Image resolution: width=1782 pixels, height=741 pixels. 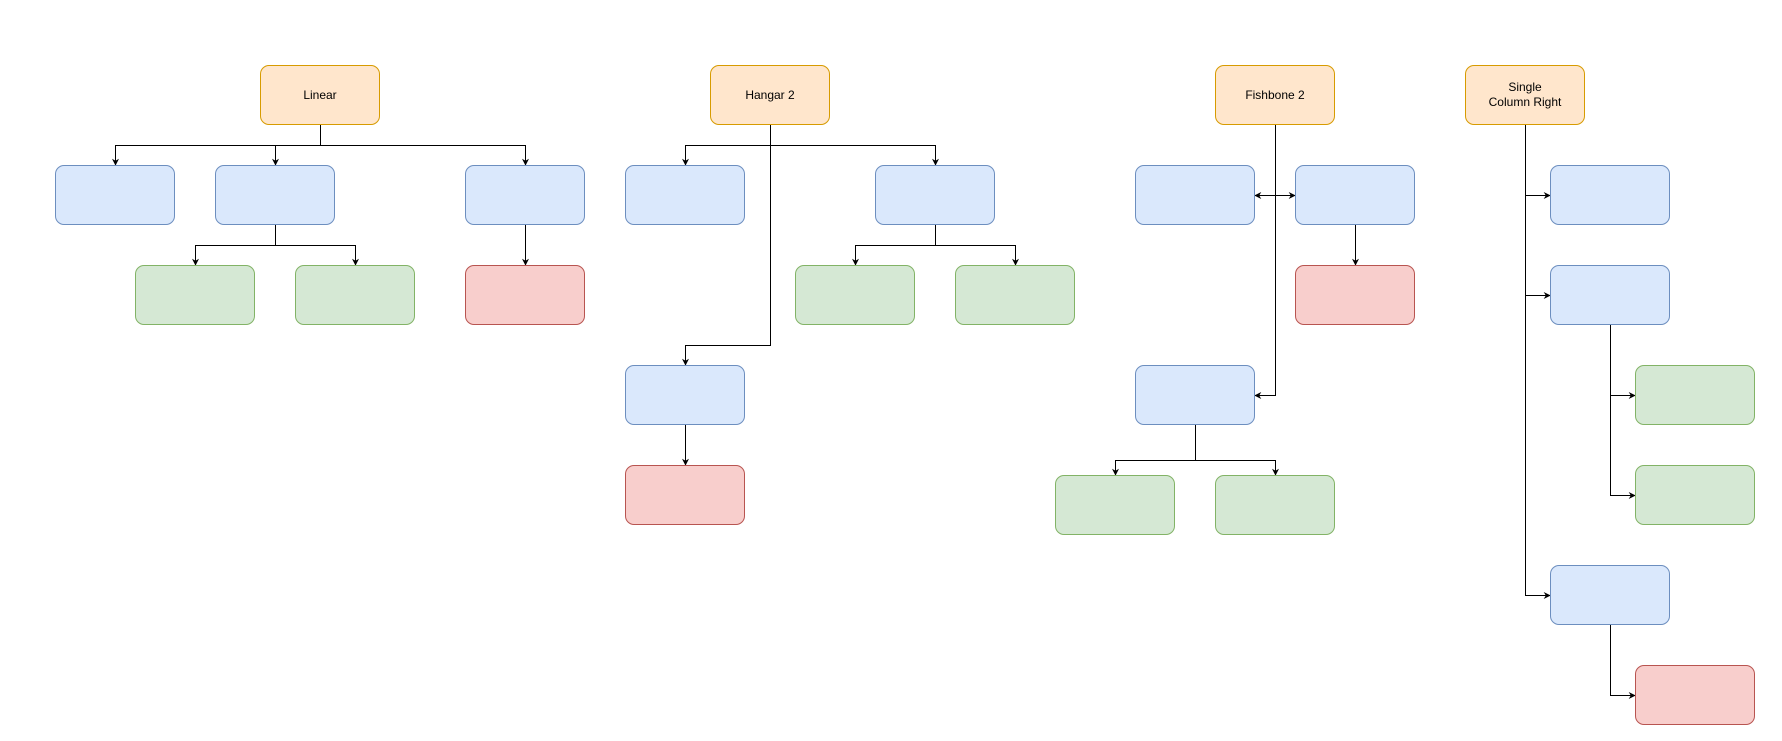 What do you see at coordinates (320, 95) in the screenshot?
I see `root-node-linear: Linear` at bounding box center [320, 95].